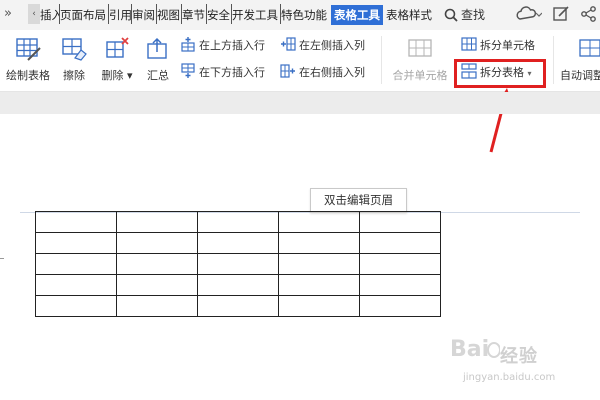 This screenshot has height=400, width=600. Describe the element at coordinates (411, 15) in the screenshot. I see `tab-table-style: 表格样式` at that location.